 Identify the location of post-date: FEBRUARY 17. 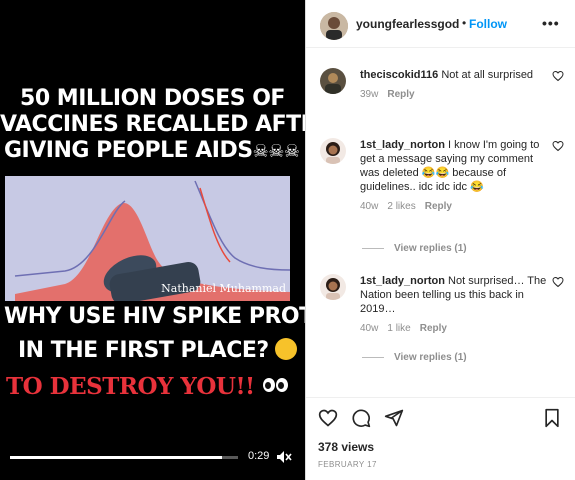
(347, 464).